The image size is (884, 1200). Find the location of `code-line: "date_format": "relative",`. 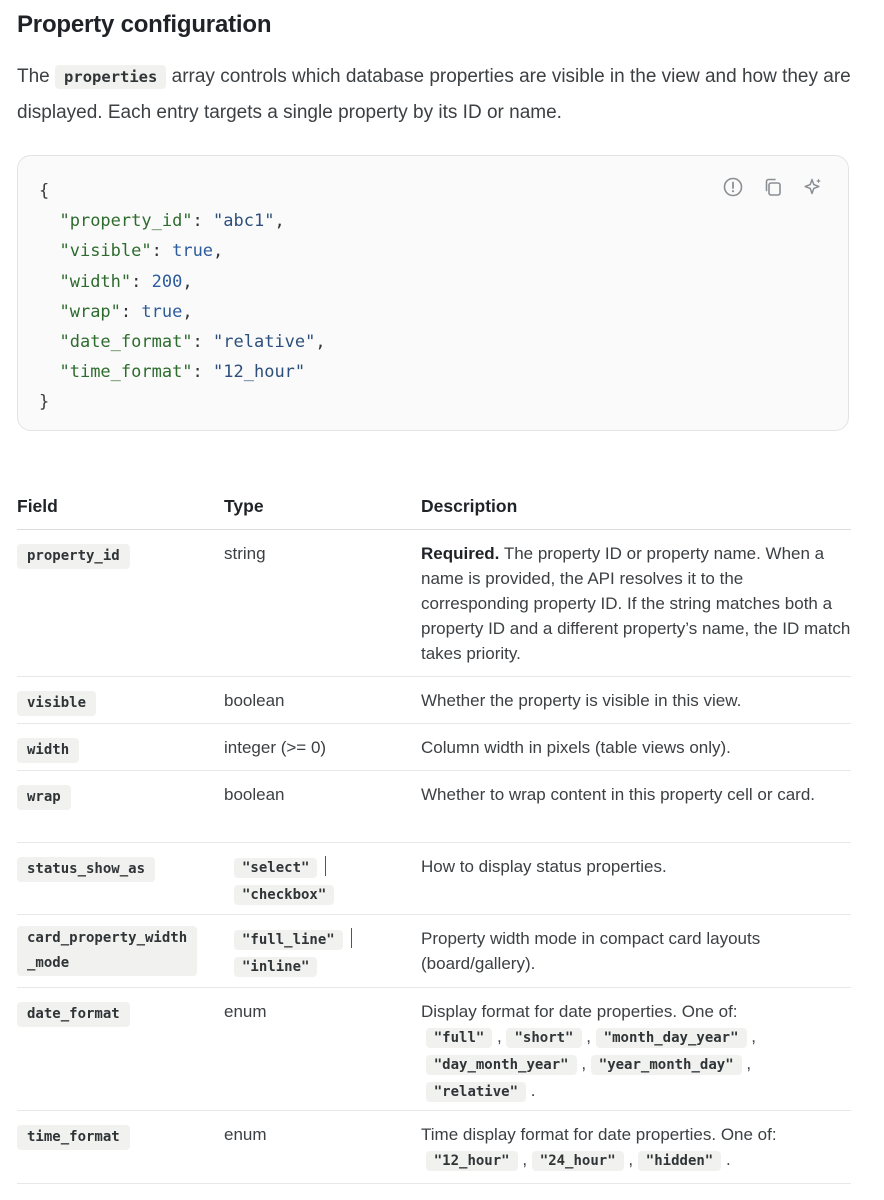

code-line: "date_format": "relative", is located at coordinates (192, 342).